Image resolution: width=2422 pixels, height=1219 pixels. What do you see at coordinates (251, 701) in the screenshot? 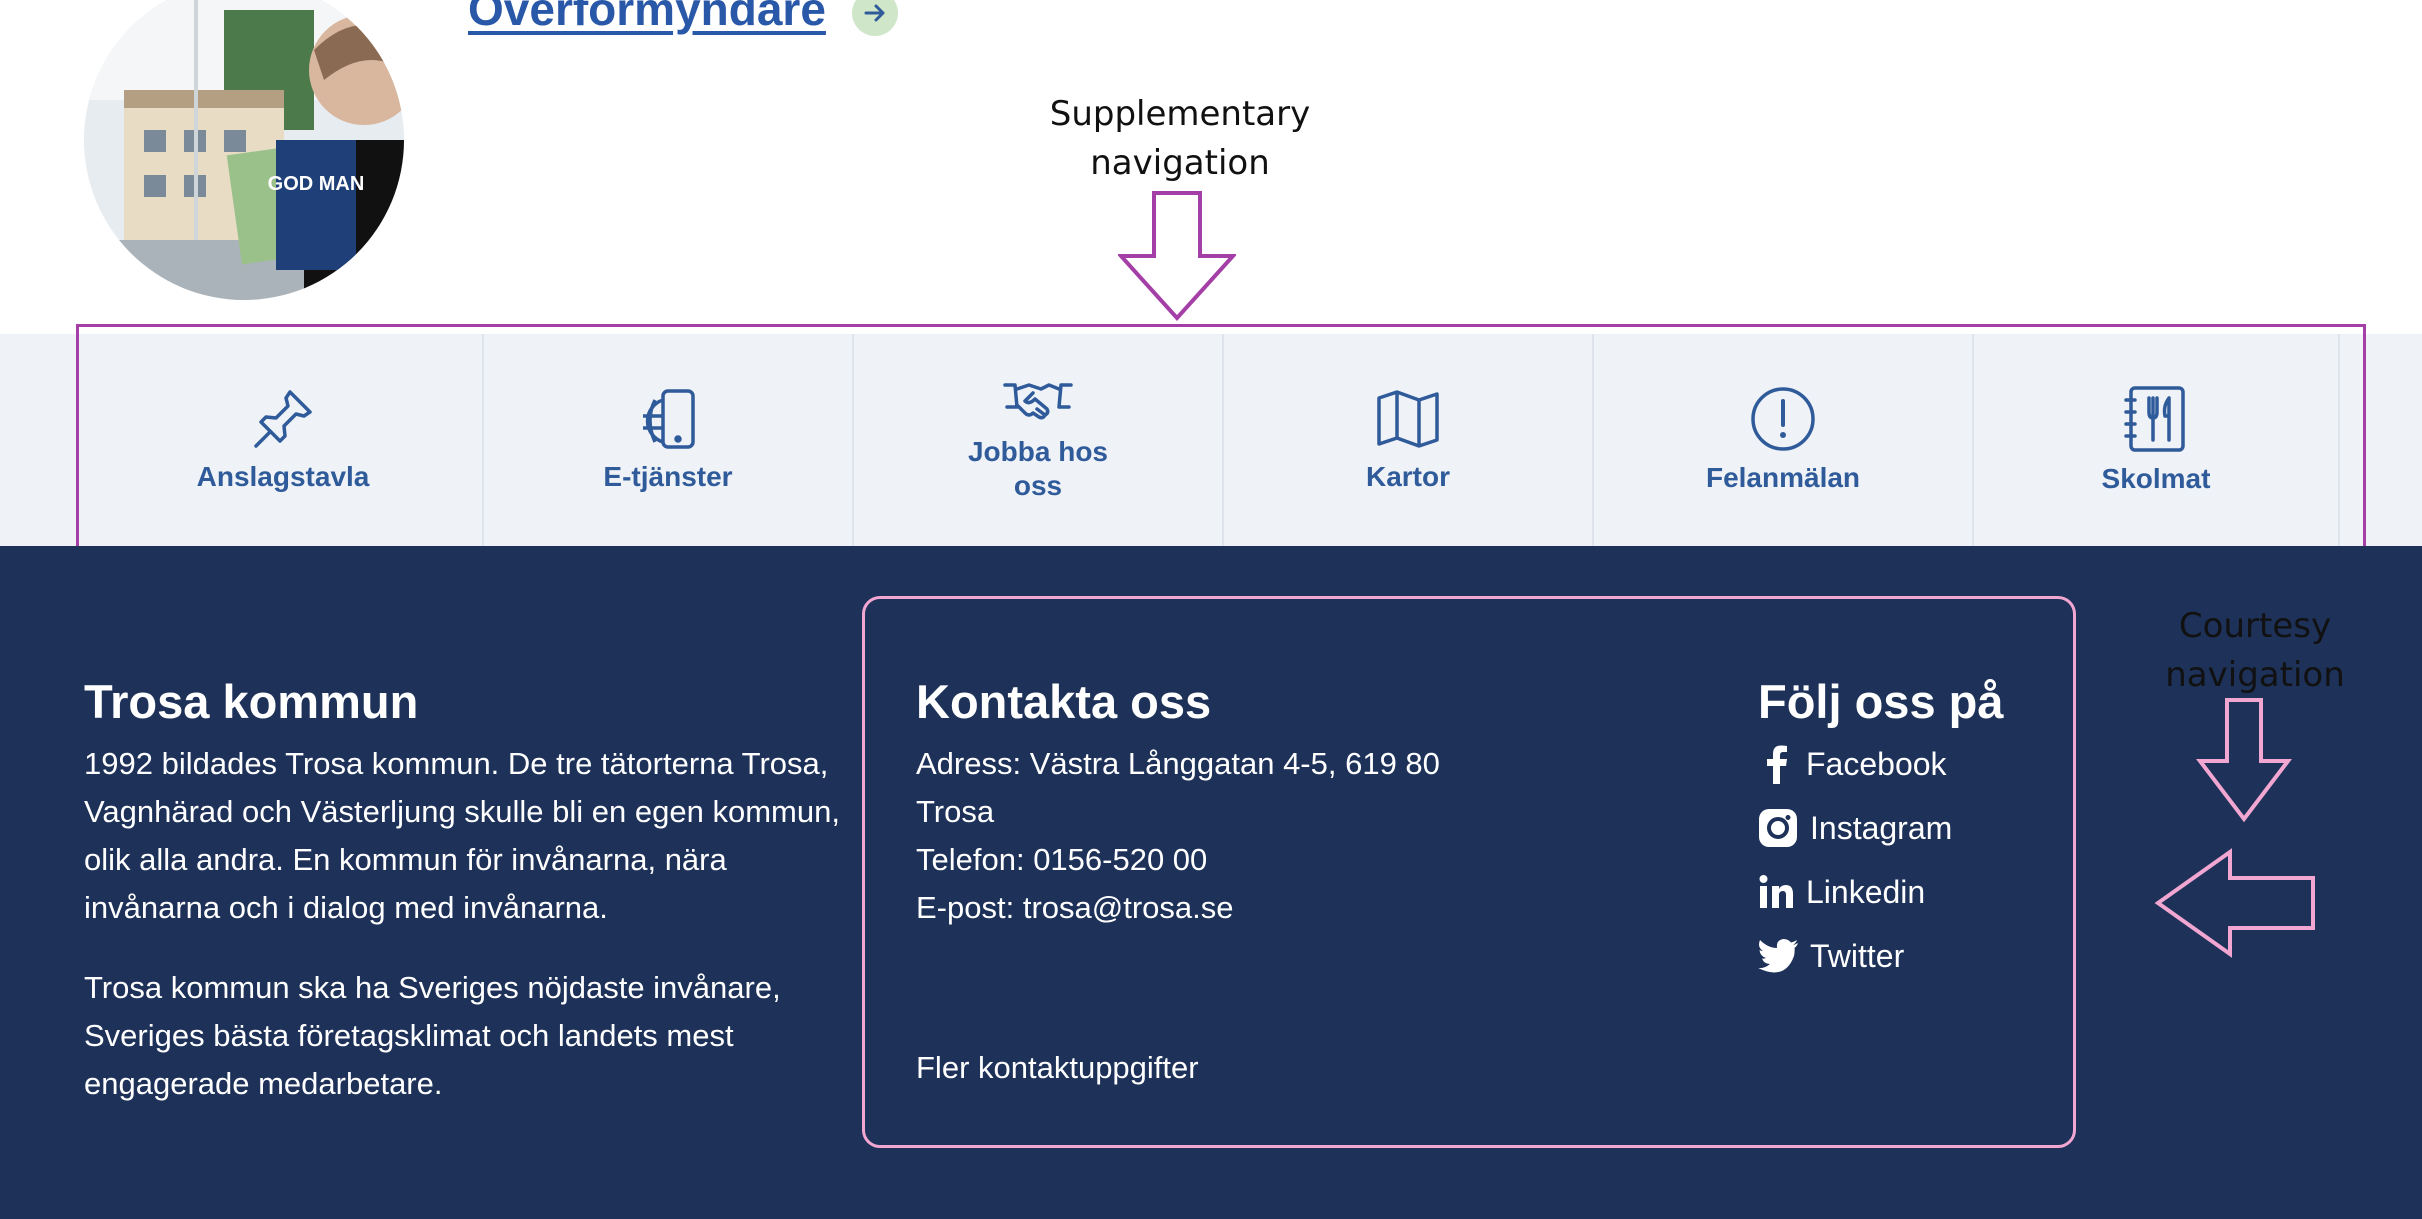
I see `footer-about-title: Trosa kommun` at bounding box center [251, 701].